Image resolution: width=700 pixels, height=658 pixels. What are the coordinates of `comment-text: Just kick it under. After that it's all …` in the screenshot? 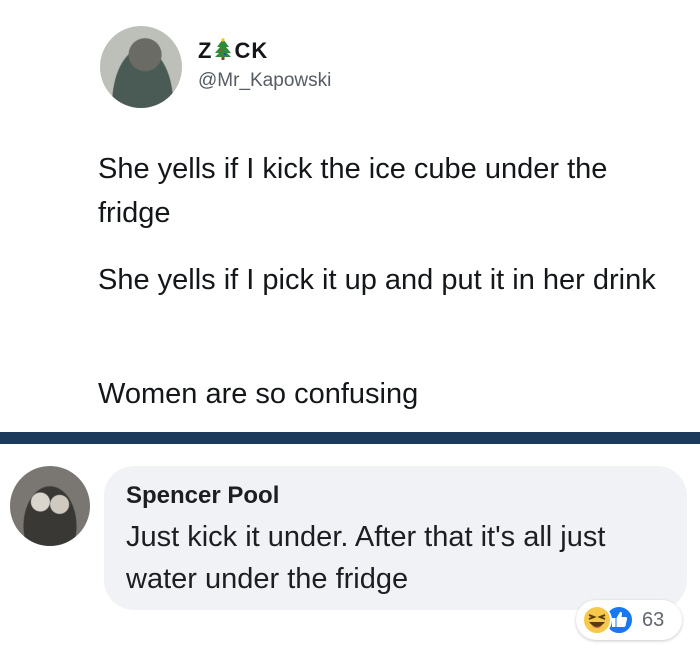 It's located at (366, 558).